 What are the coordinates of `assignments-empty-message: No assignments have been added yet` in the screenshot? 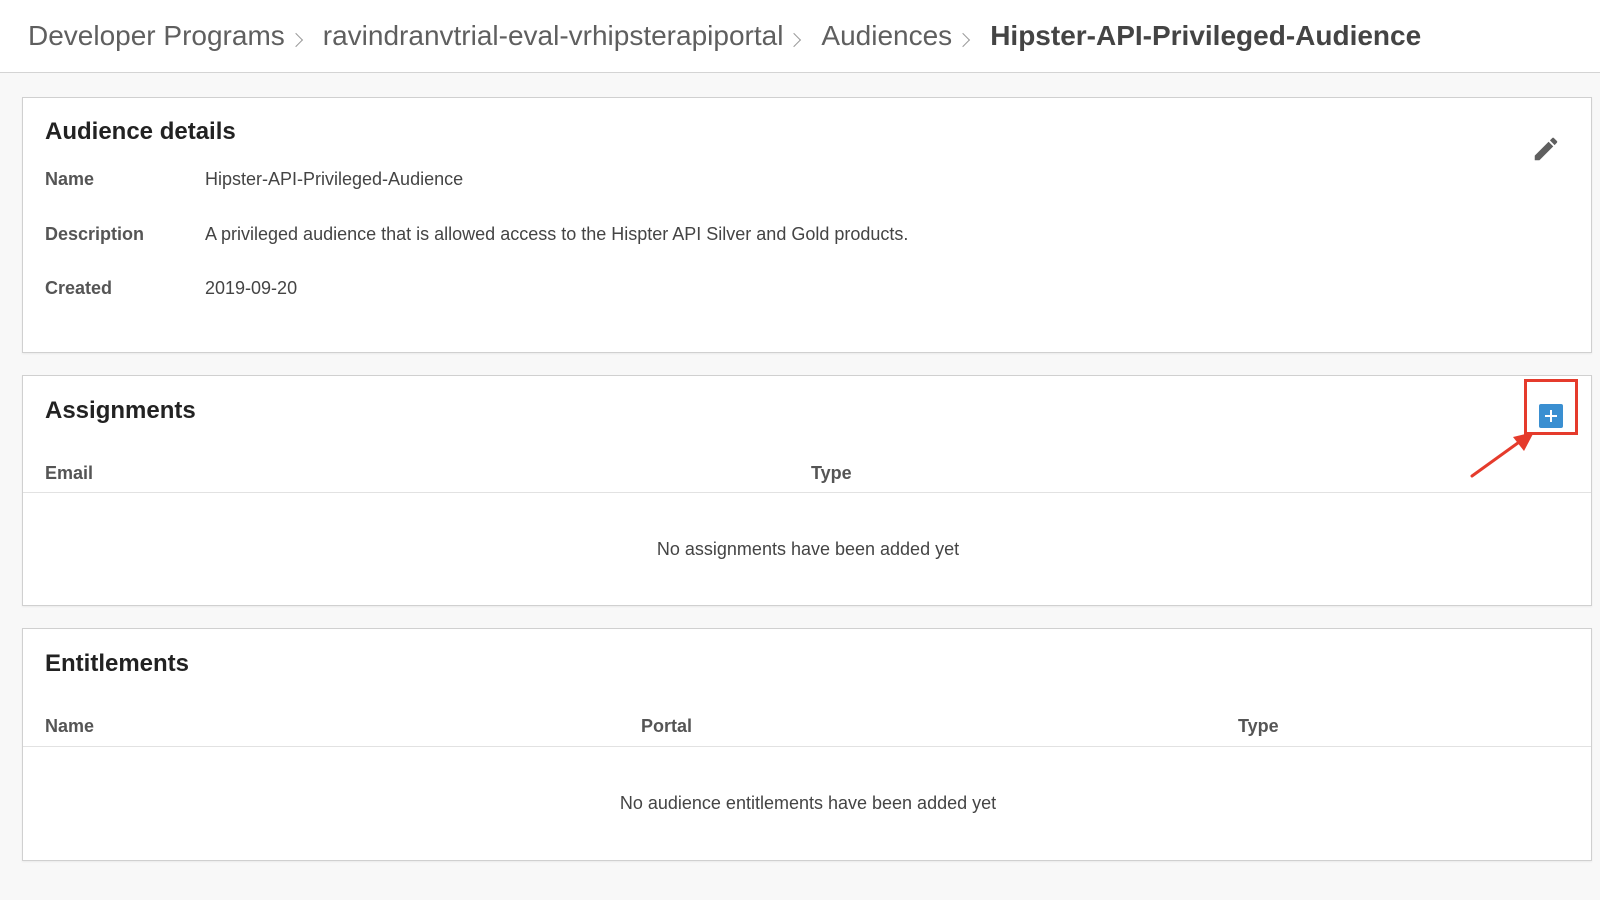 It's located at (808, 549).